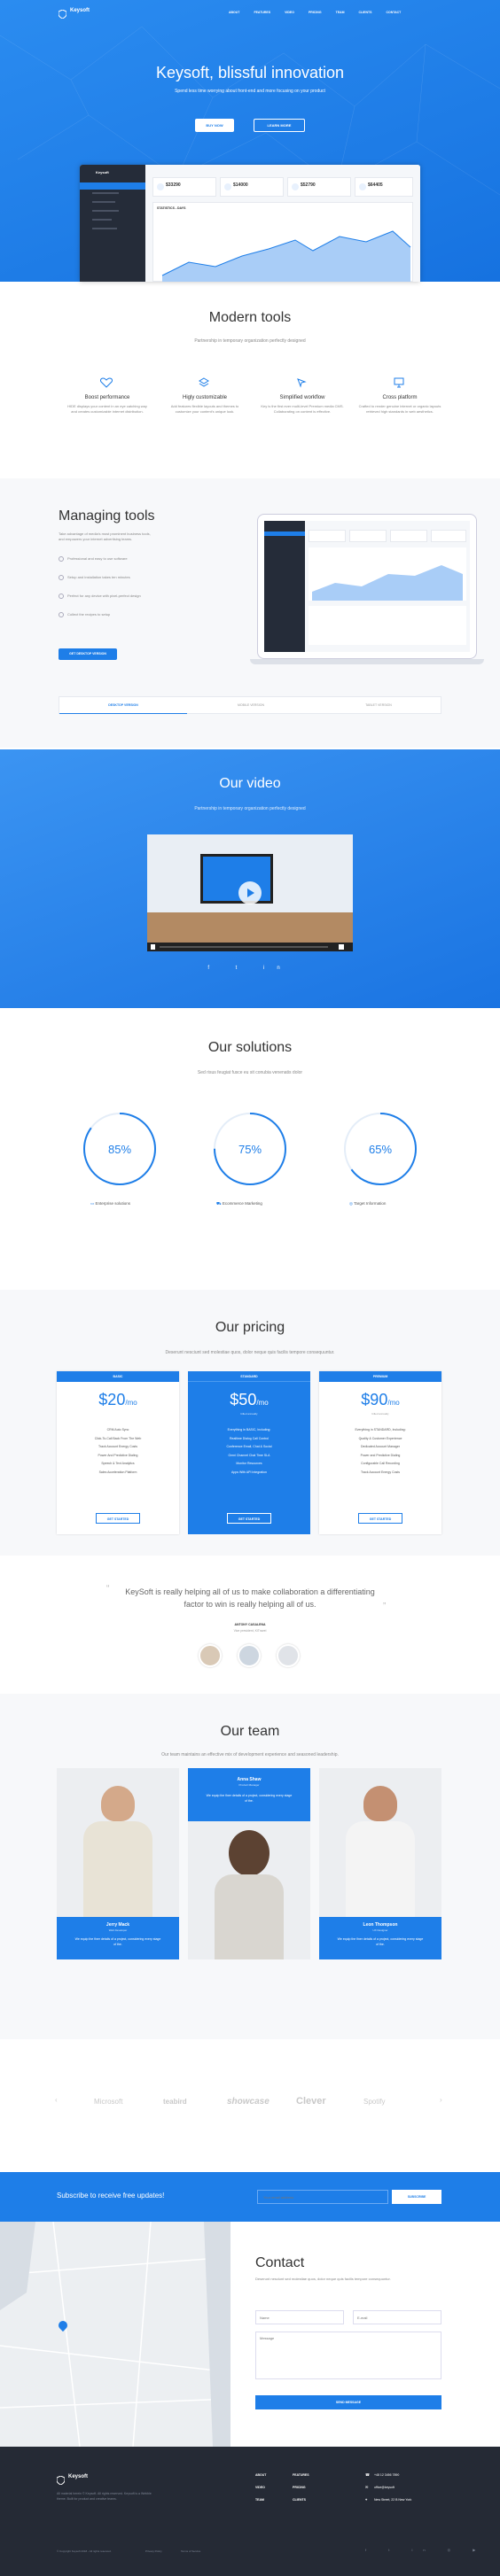  What do you see at coordinates (240, 185) in the screenshot?
I see `stat-value-2: $14000` at bounding box center [240, 185].